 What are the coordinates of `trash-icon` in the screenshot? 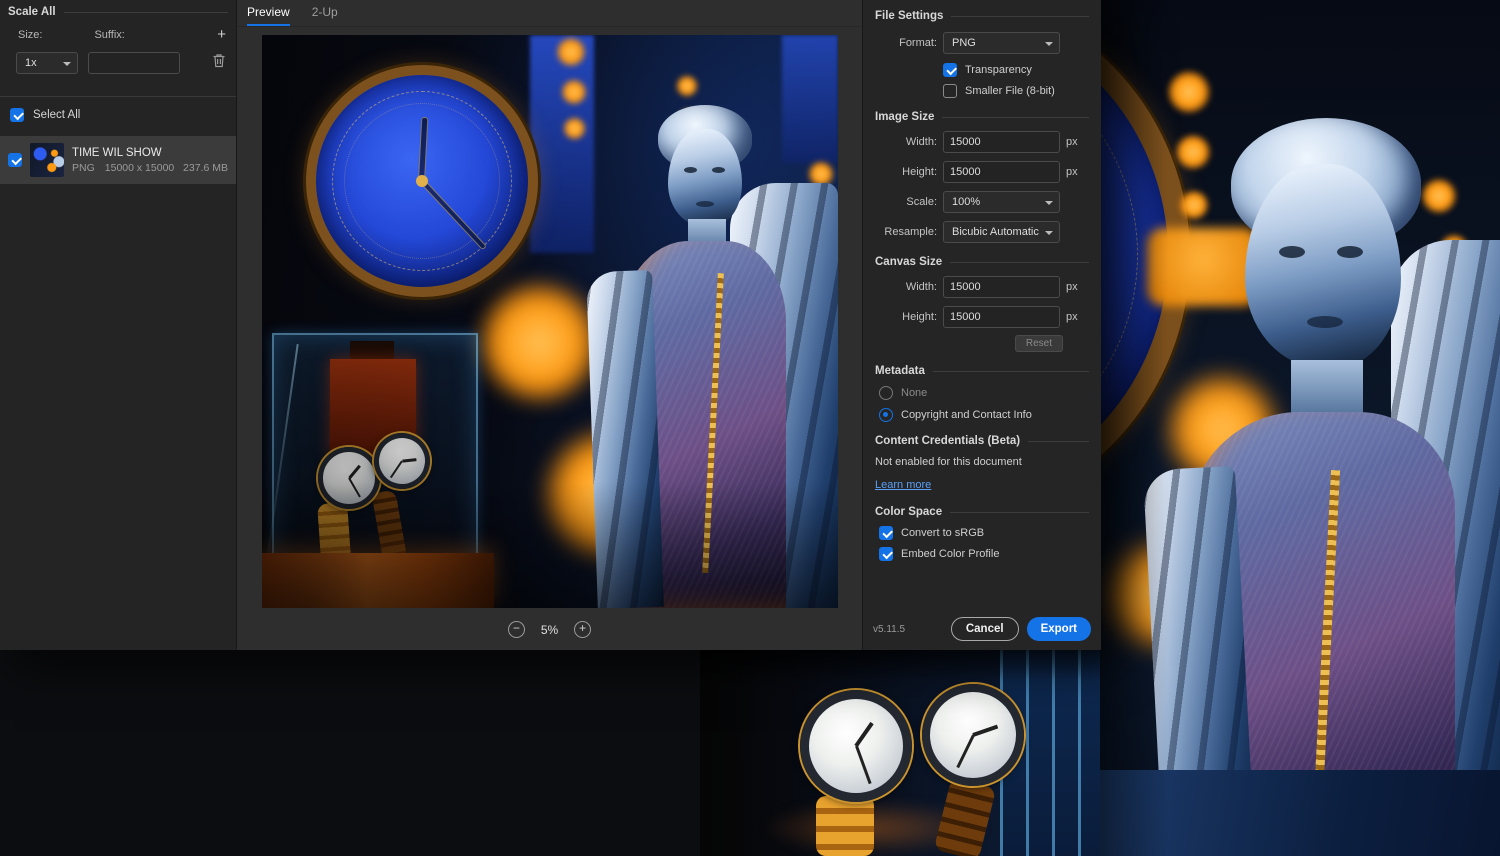 It's located at (219, 63).